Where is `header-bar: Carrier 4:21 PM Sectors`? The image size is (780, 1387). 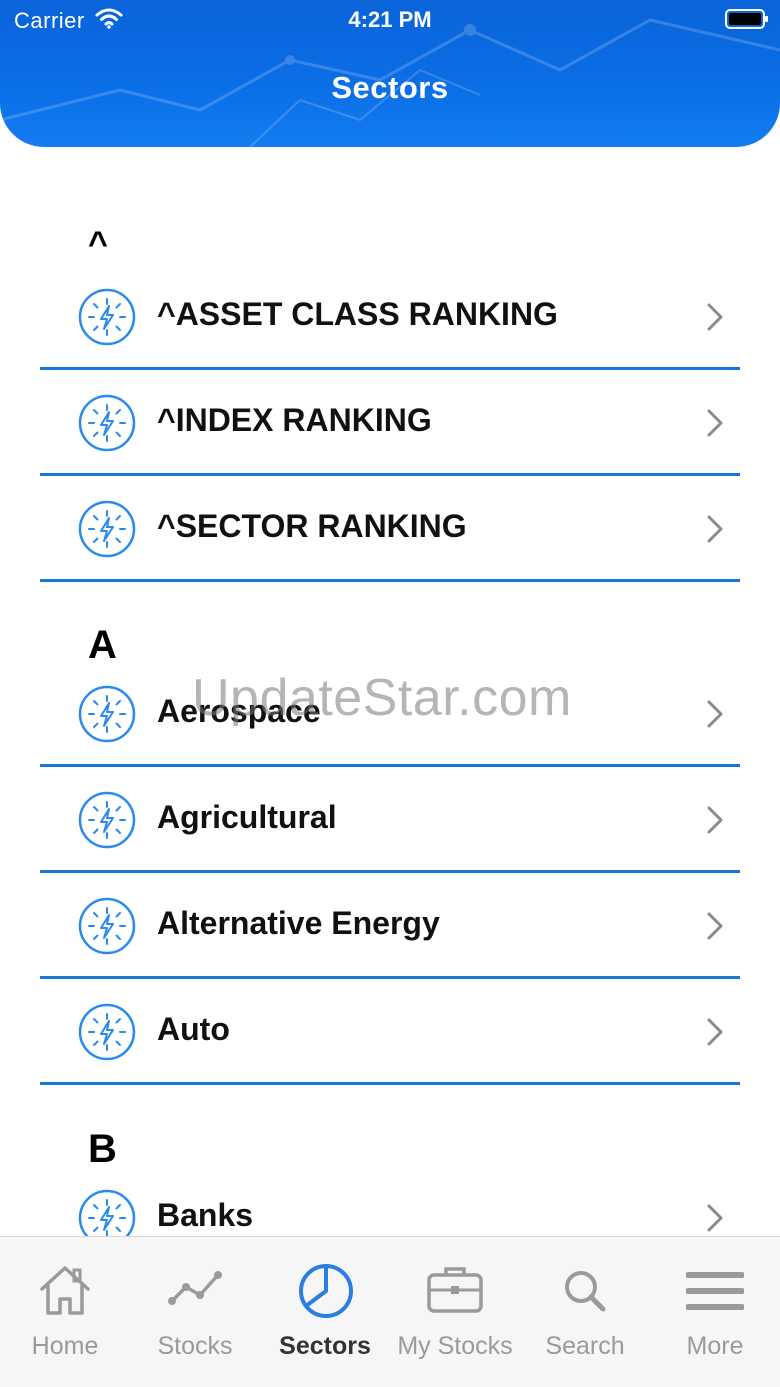
header-bar: Carrier 4:21 PM Sectors is located at coordinates (390, 73).